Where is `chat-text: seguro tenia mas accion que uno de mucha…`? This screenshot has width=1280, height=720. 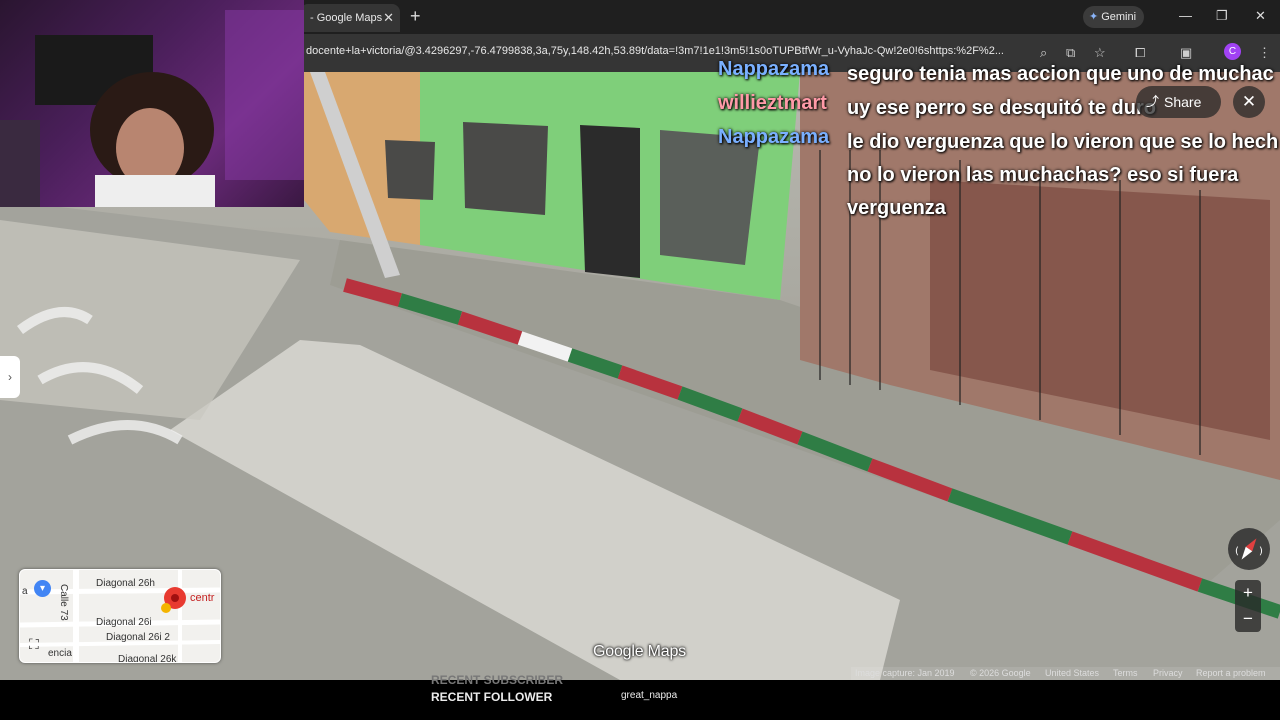 chat-text: seguro tenia mas accion que uno de mucha… is located at coordinates (1060, 74).